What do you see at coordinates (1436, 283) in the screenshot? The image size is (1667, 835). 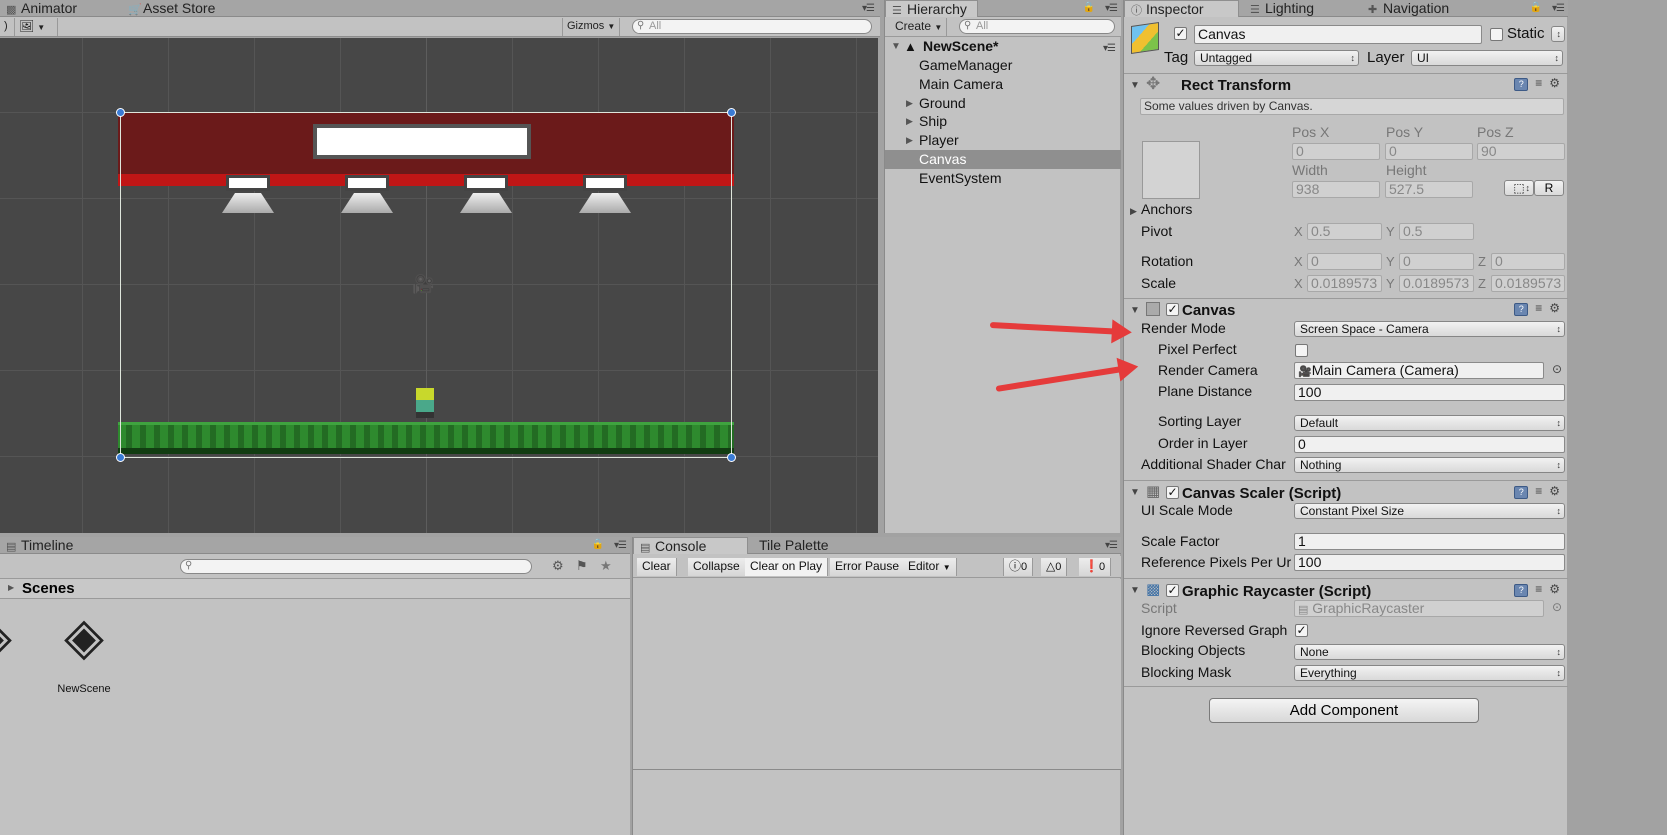 I see `scale-y-input: 0.0189573` at bounding box center [1436, 283].